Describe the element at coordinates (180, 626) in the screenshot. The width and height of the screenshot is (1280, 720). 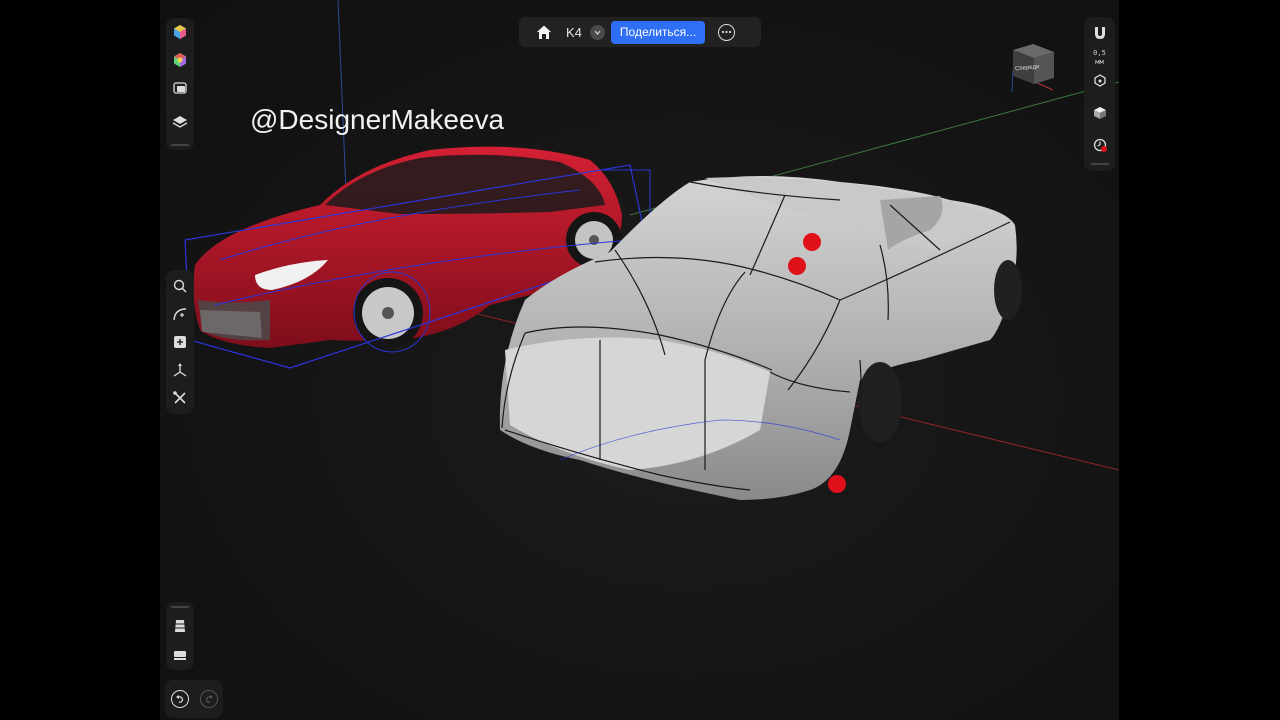
I see `subdivision-icon` at that location.